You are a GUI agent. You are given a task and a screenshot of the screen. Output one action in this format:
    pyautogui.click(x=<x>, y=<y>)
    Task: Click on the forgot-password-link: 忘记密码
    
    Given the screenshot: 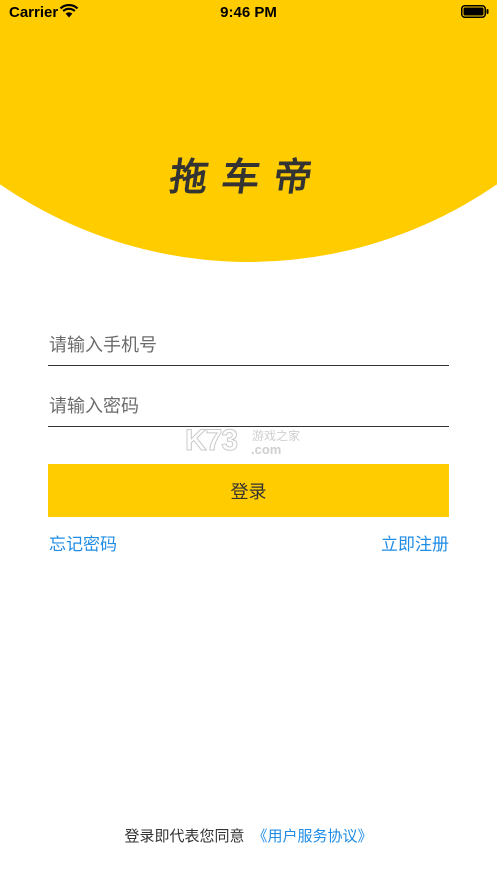 What is the action you would take?
    pyautogui.click(x=83, y=542)
    